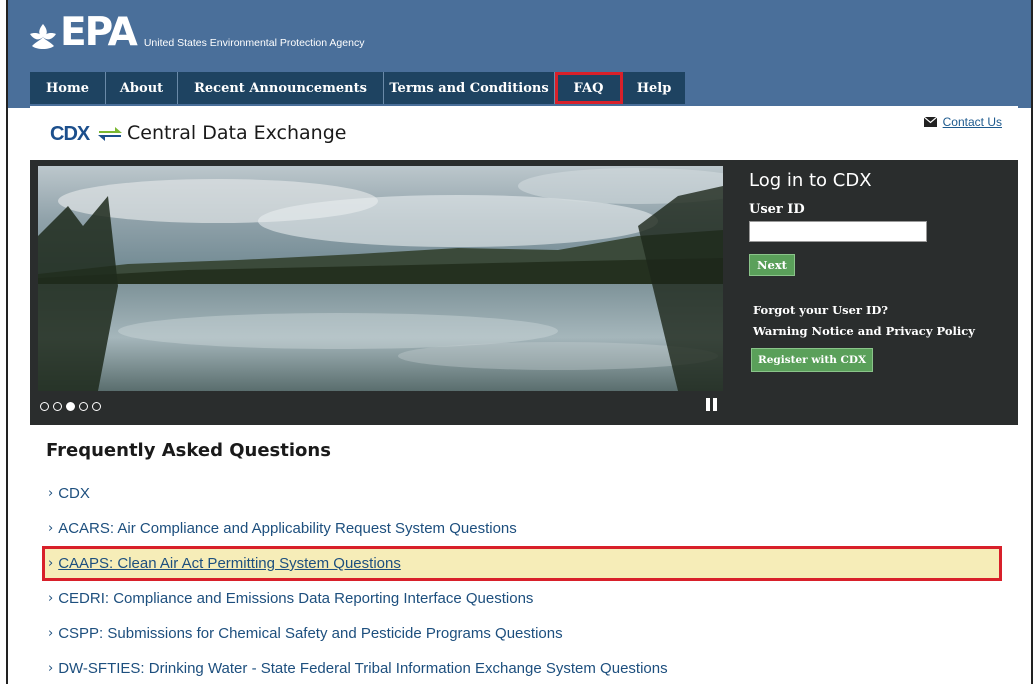 The height and width of the screenshot is (684, 1033). What do you see at coordinates (522, 493) in the screenshot?
I see `faq-item-cdx: › CDX` at bounding box center [522, 493].